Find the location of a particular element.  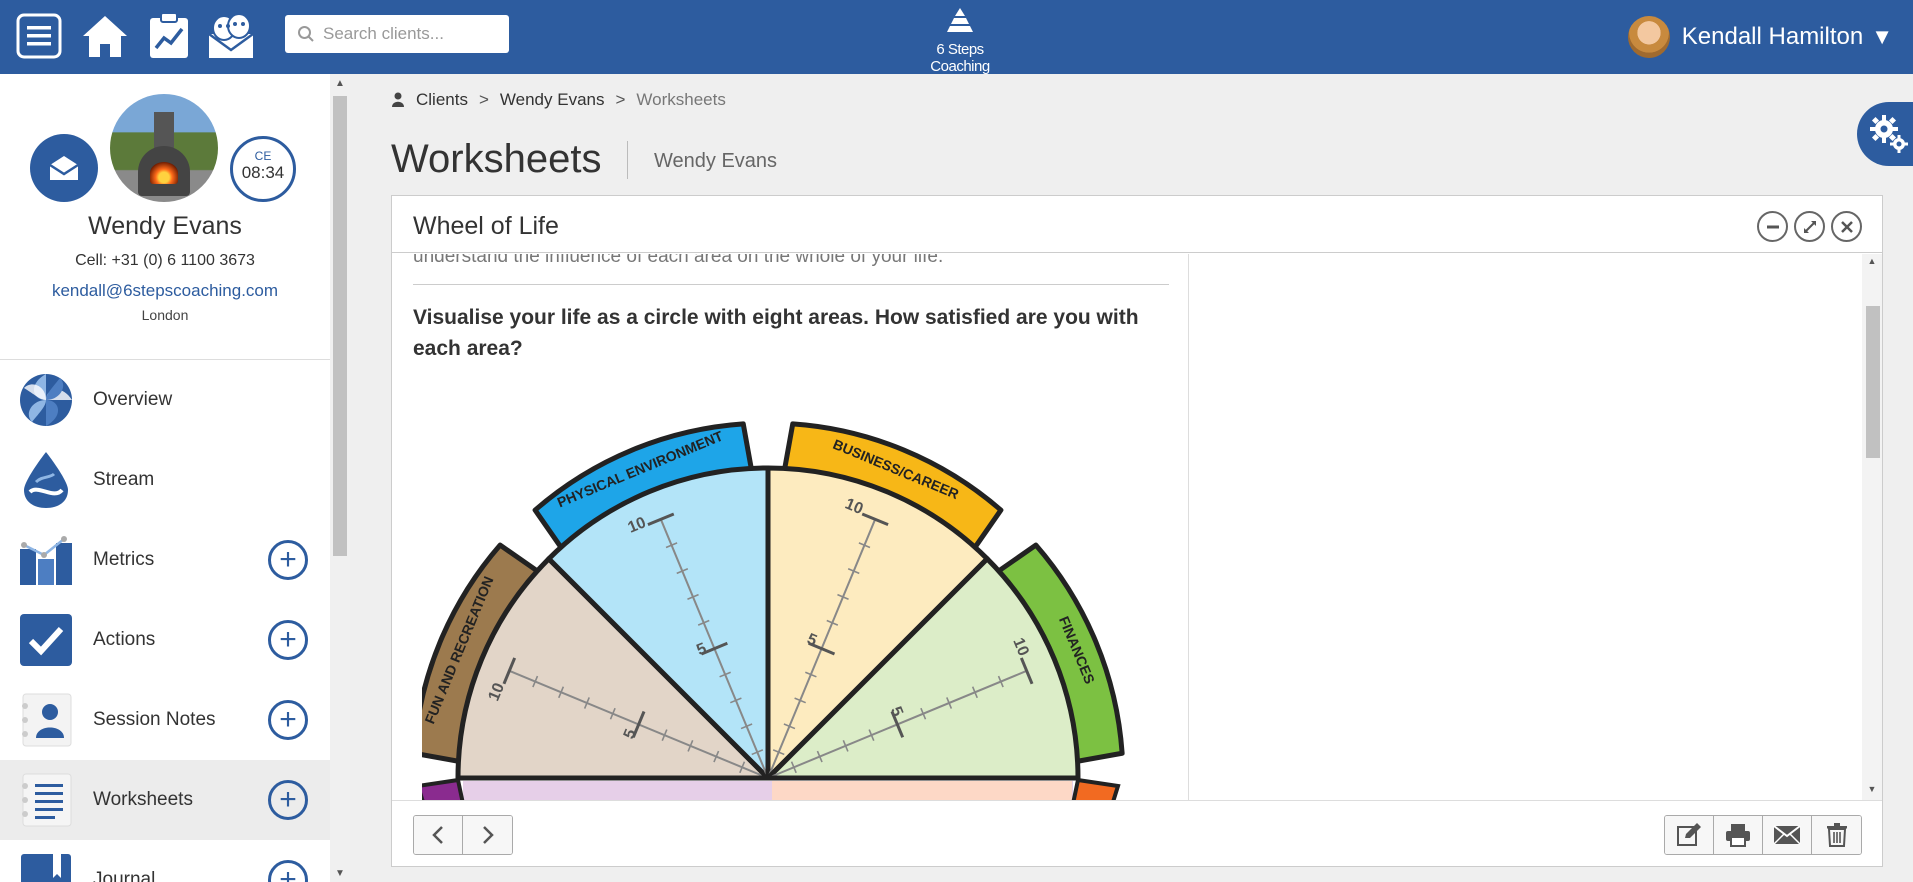

home-icon is located at coordinates (105, 36).